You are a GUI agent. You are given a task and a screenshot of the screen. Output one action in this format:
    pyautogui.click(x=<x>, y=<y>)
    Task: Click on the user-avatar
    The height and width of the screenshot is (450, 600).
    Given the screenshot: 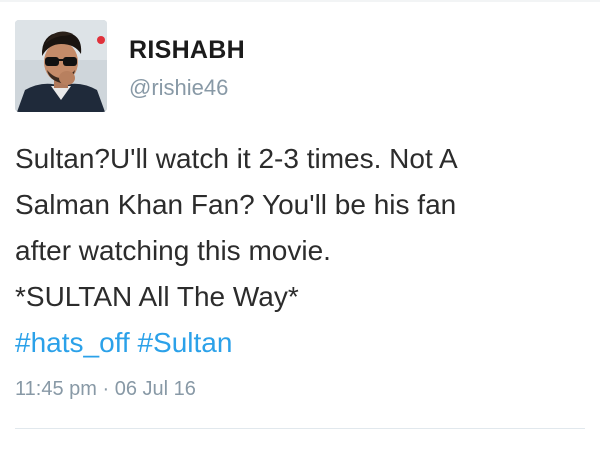 What is the action you would take?
    pyautogui.click(x=61, y=66)
    